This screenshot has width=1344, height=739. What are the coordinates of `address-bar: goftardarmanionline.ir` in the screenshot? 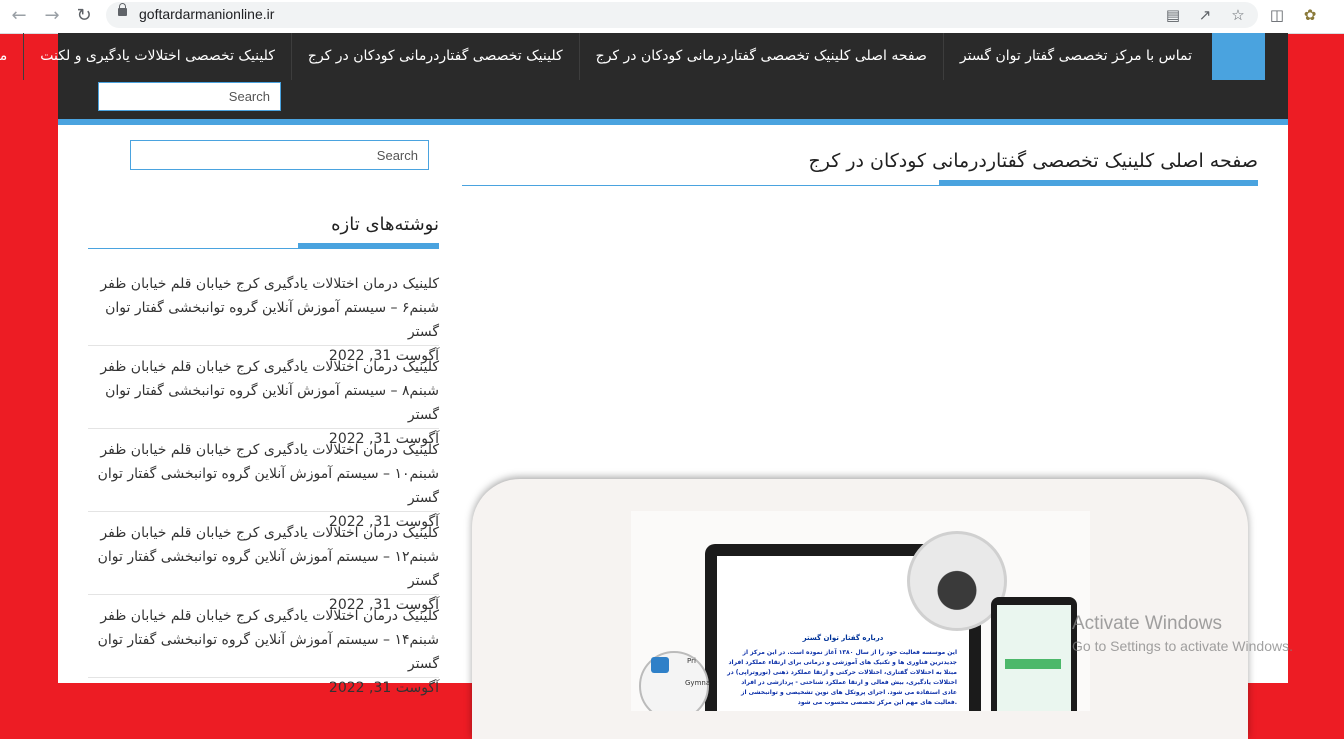 It's located at (682, 15).